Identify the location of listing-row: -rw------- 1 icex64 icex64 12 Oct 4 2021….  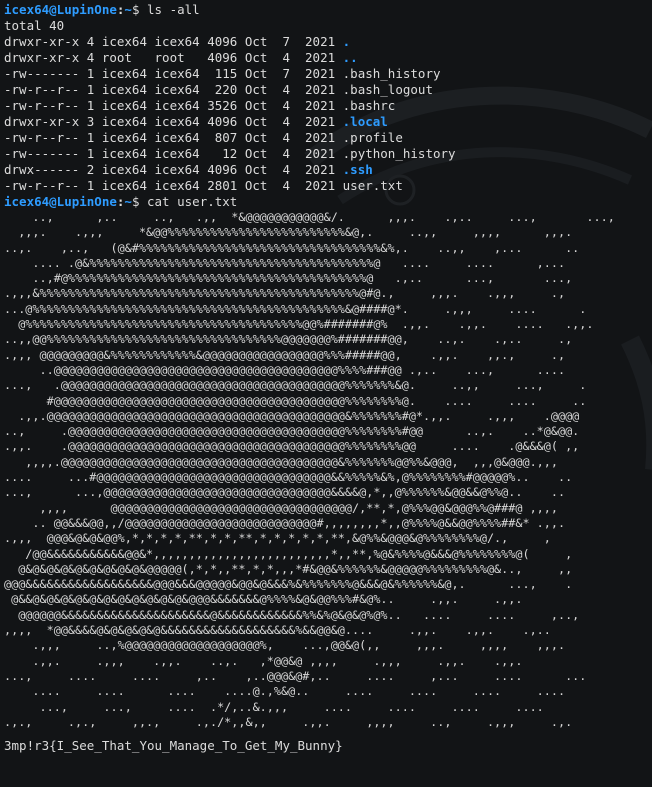
(327, 154).